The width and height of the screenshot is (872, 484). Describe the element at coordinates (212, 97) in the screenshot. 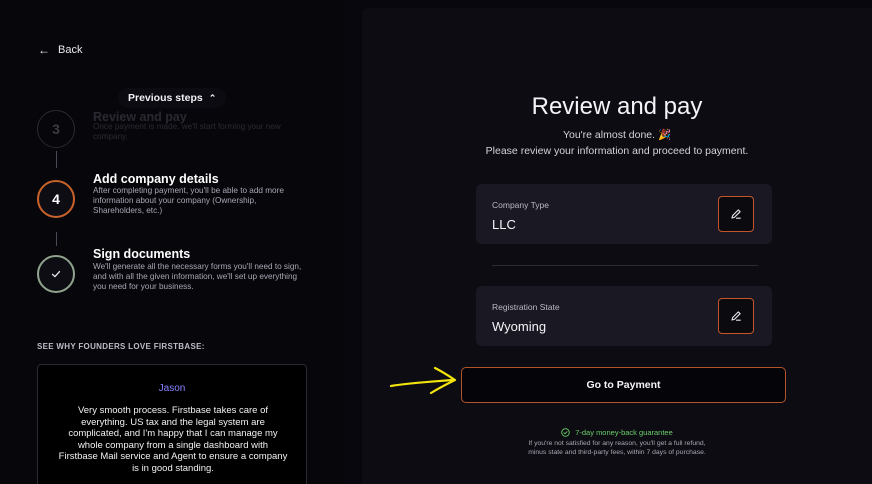

I see `chevron-up-icon: ⌃` at that location.